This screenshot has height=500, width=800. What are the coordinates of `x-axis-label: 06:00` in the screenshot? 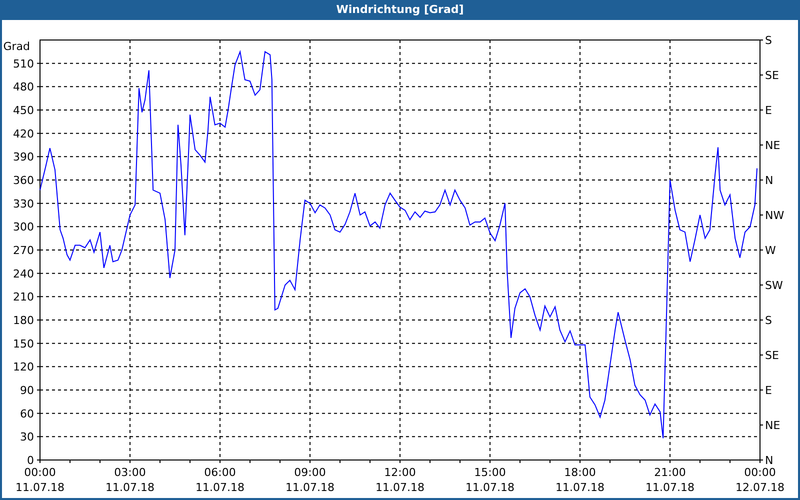 It's located at (220, 472).